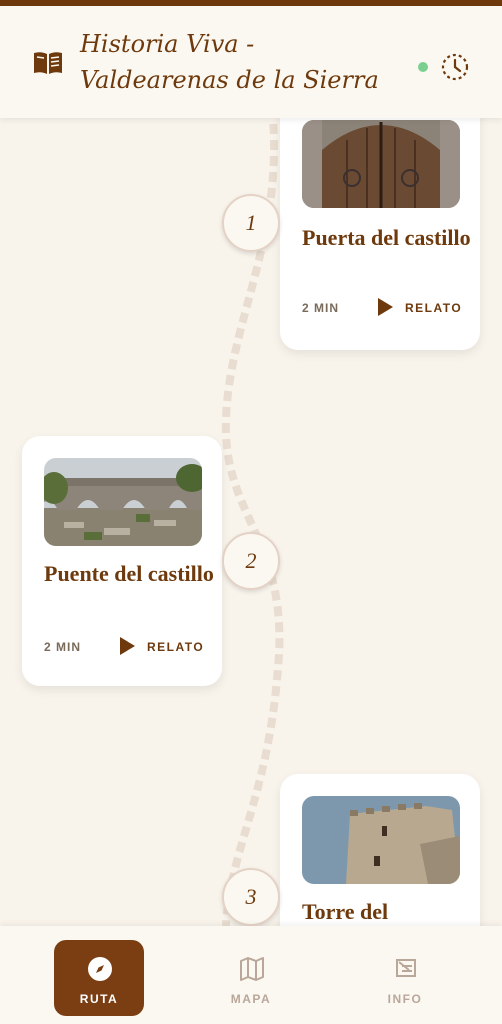 This screenshot has height=1024, width=502. What do you see at coordinates (252, 969) in the screenshot?
I see `map-icon` at bounding box center [252, 969].